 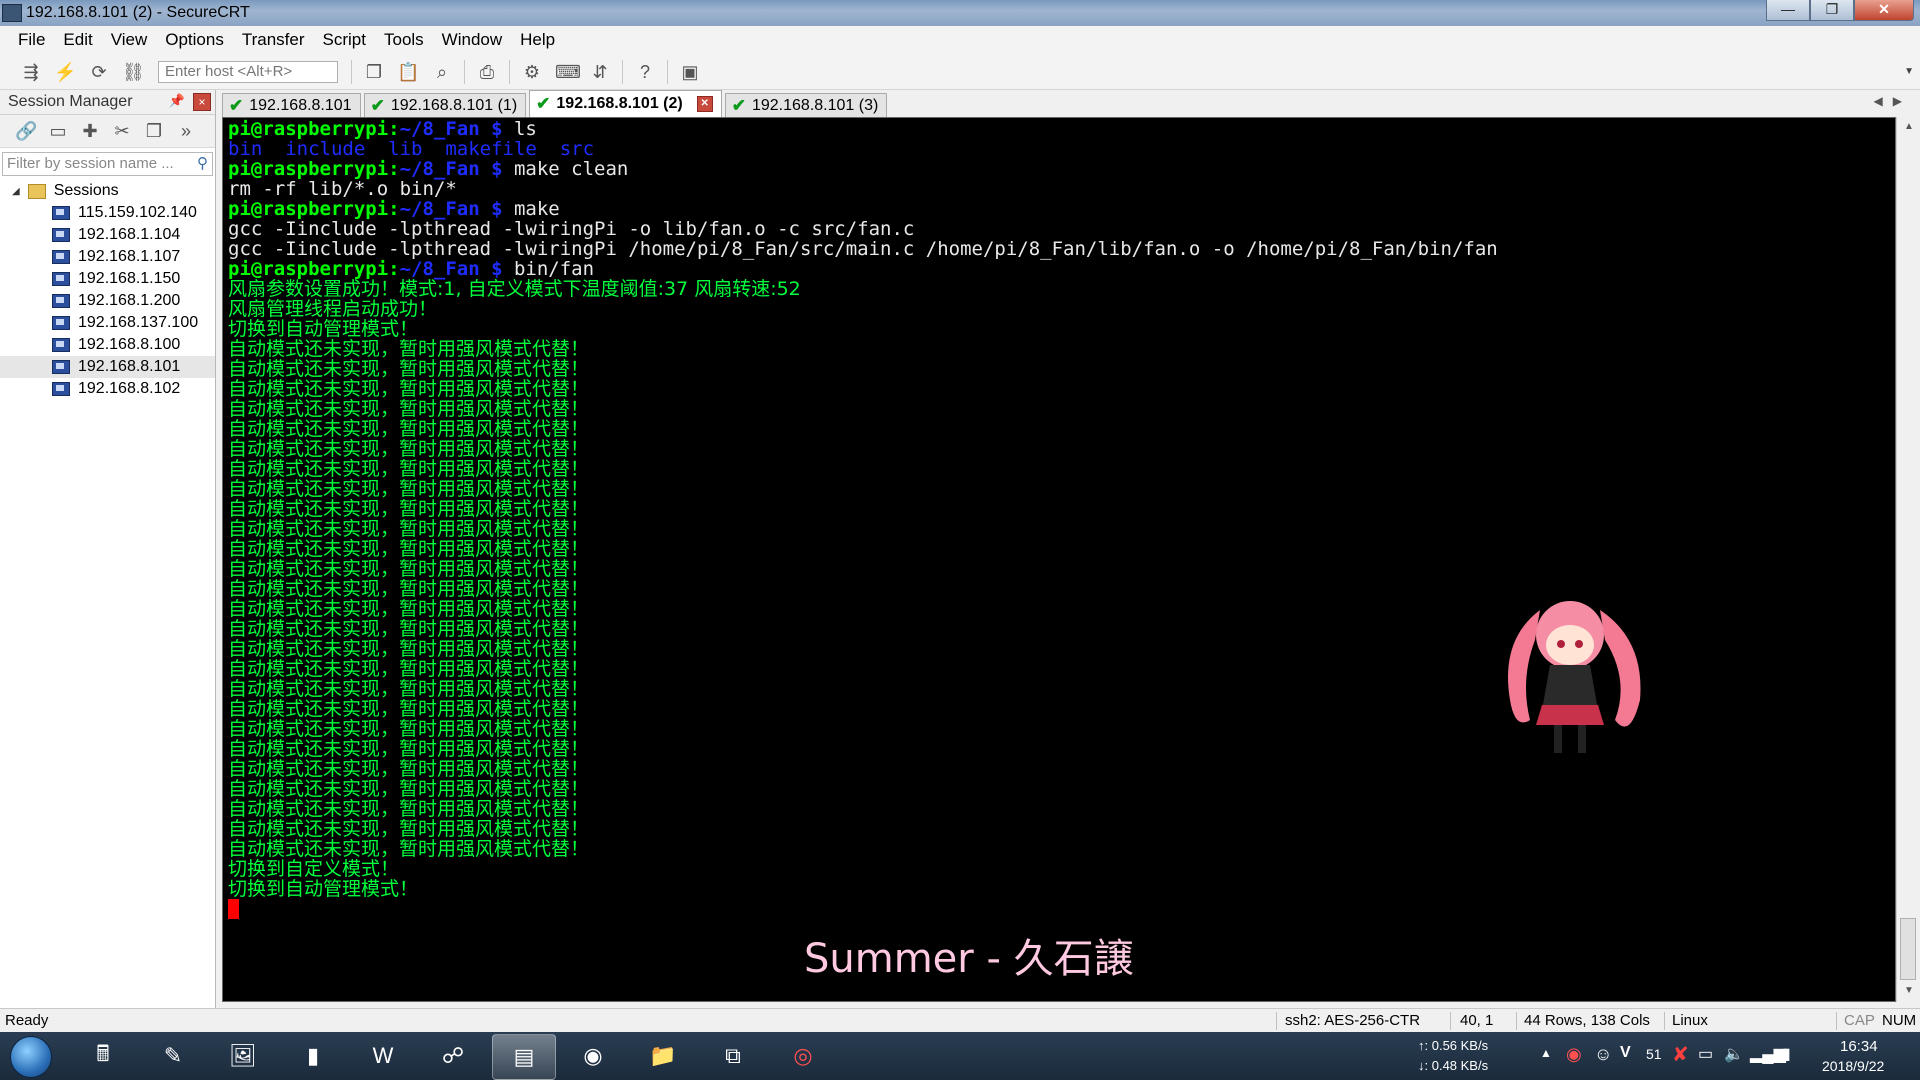 What do you see at coordinates (154, 131) in the screenshot?
I see `copy-session-icon: ❐` at bounding box center [154, 131].